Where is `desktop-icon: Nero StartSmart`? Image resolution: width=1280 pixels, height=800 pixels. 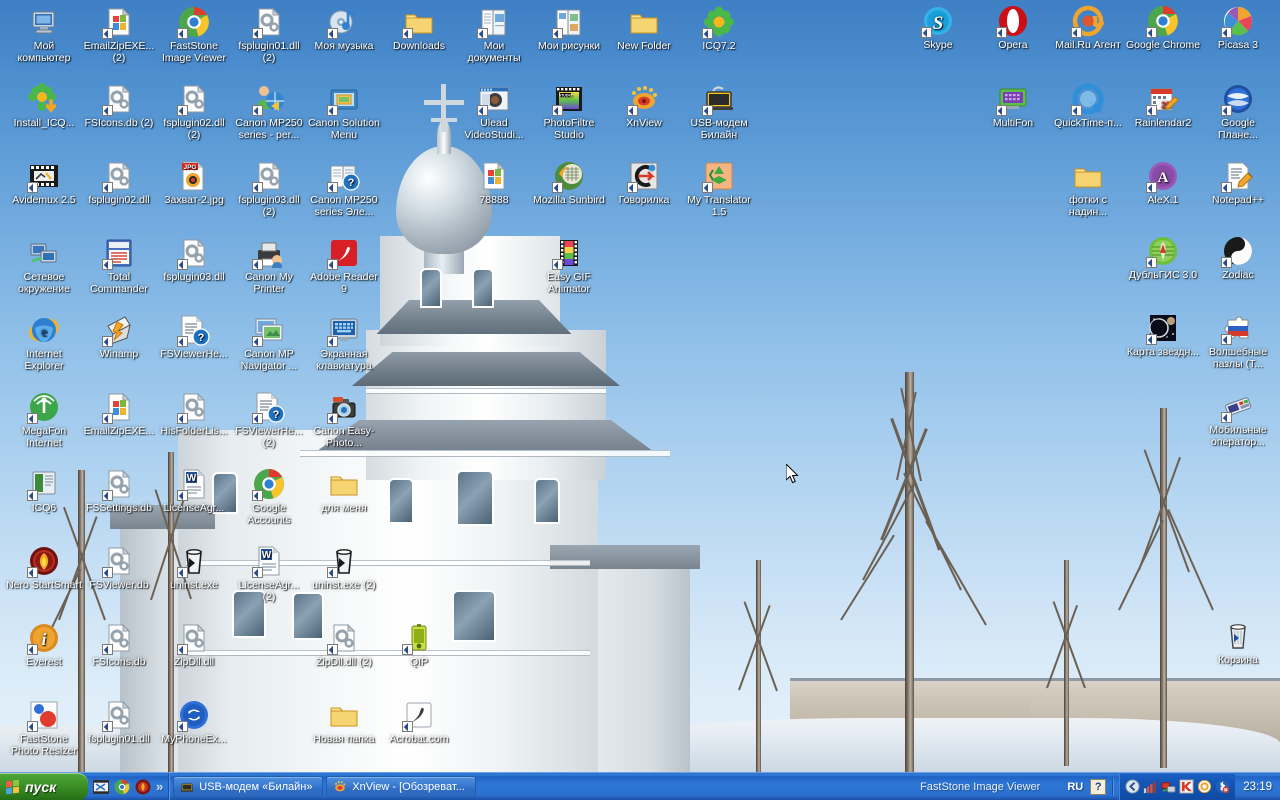
desktop-icon: Nero StartSmart is located at coordinates (44, 568).